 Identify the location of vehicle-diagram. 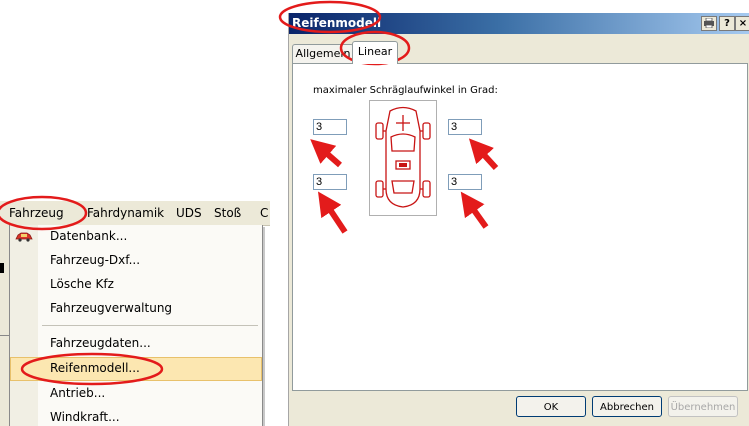
(403, 158).